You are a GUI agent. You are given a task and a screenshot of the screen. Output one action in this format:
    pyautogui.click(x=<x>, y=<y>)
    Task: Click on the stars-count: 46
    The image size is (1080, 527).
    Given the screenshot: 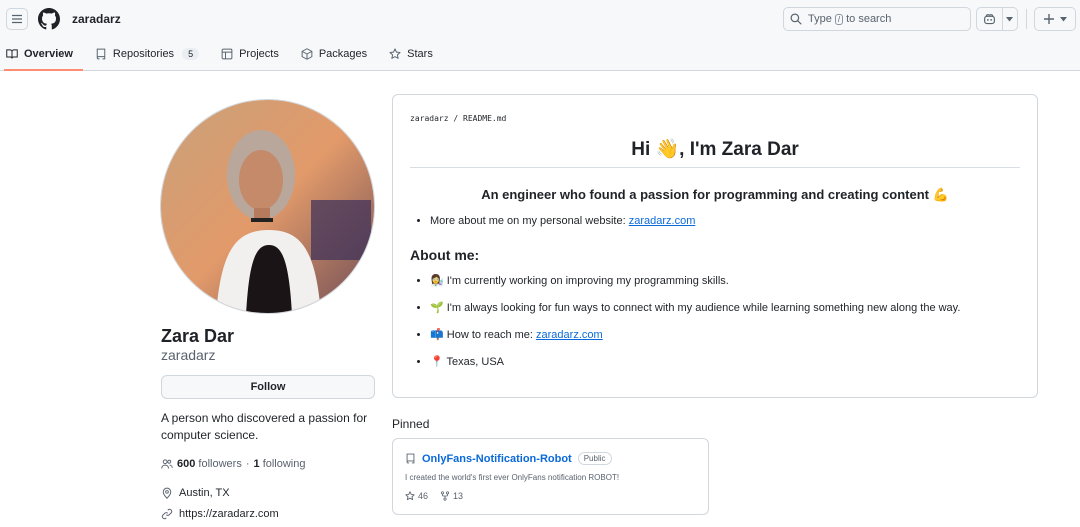 What is the action you would take?
    pyautogui.click(x=423, y=496)
    